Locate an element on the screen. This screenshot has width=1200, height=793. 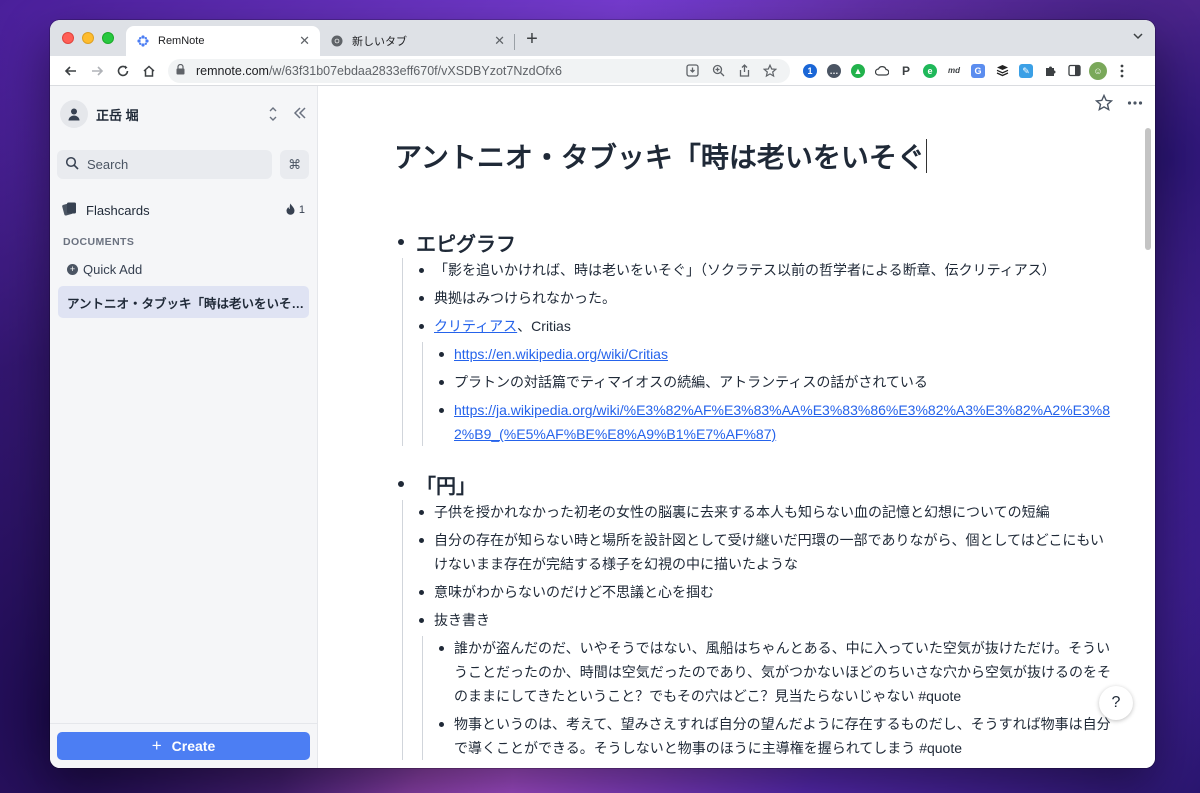
list-item: プラトンの対話篇でティマイオスの続編、アトランティスの話がされている is located at coordinates (778, 382).